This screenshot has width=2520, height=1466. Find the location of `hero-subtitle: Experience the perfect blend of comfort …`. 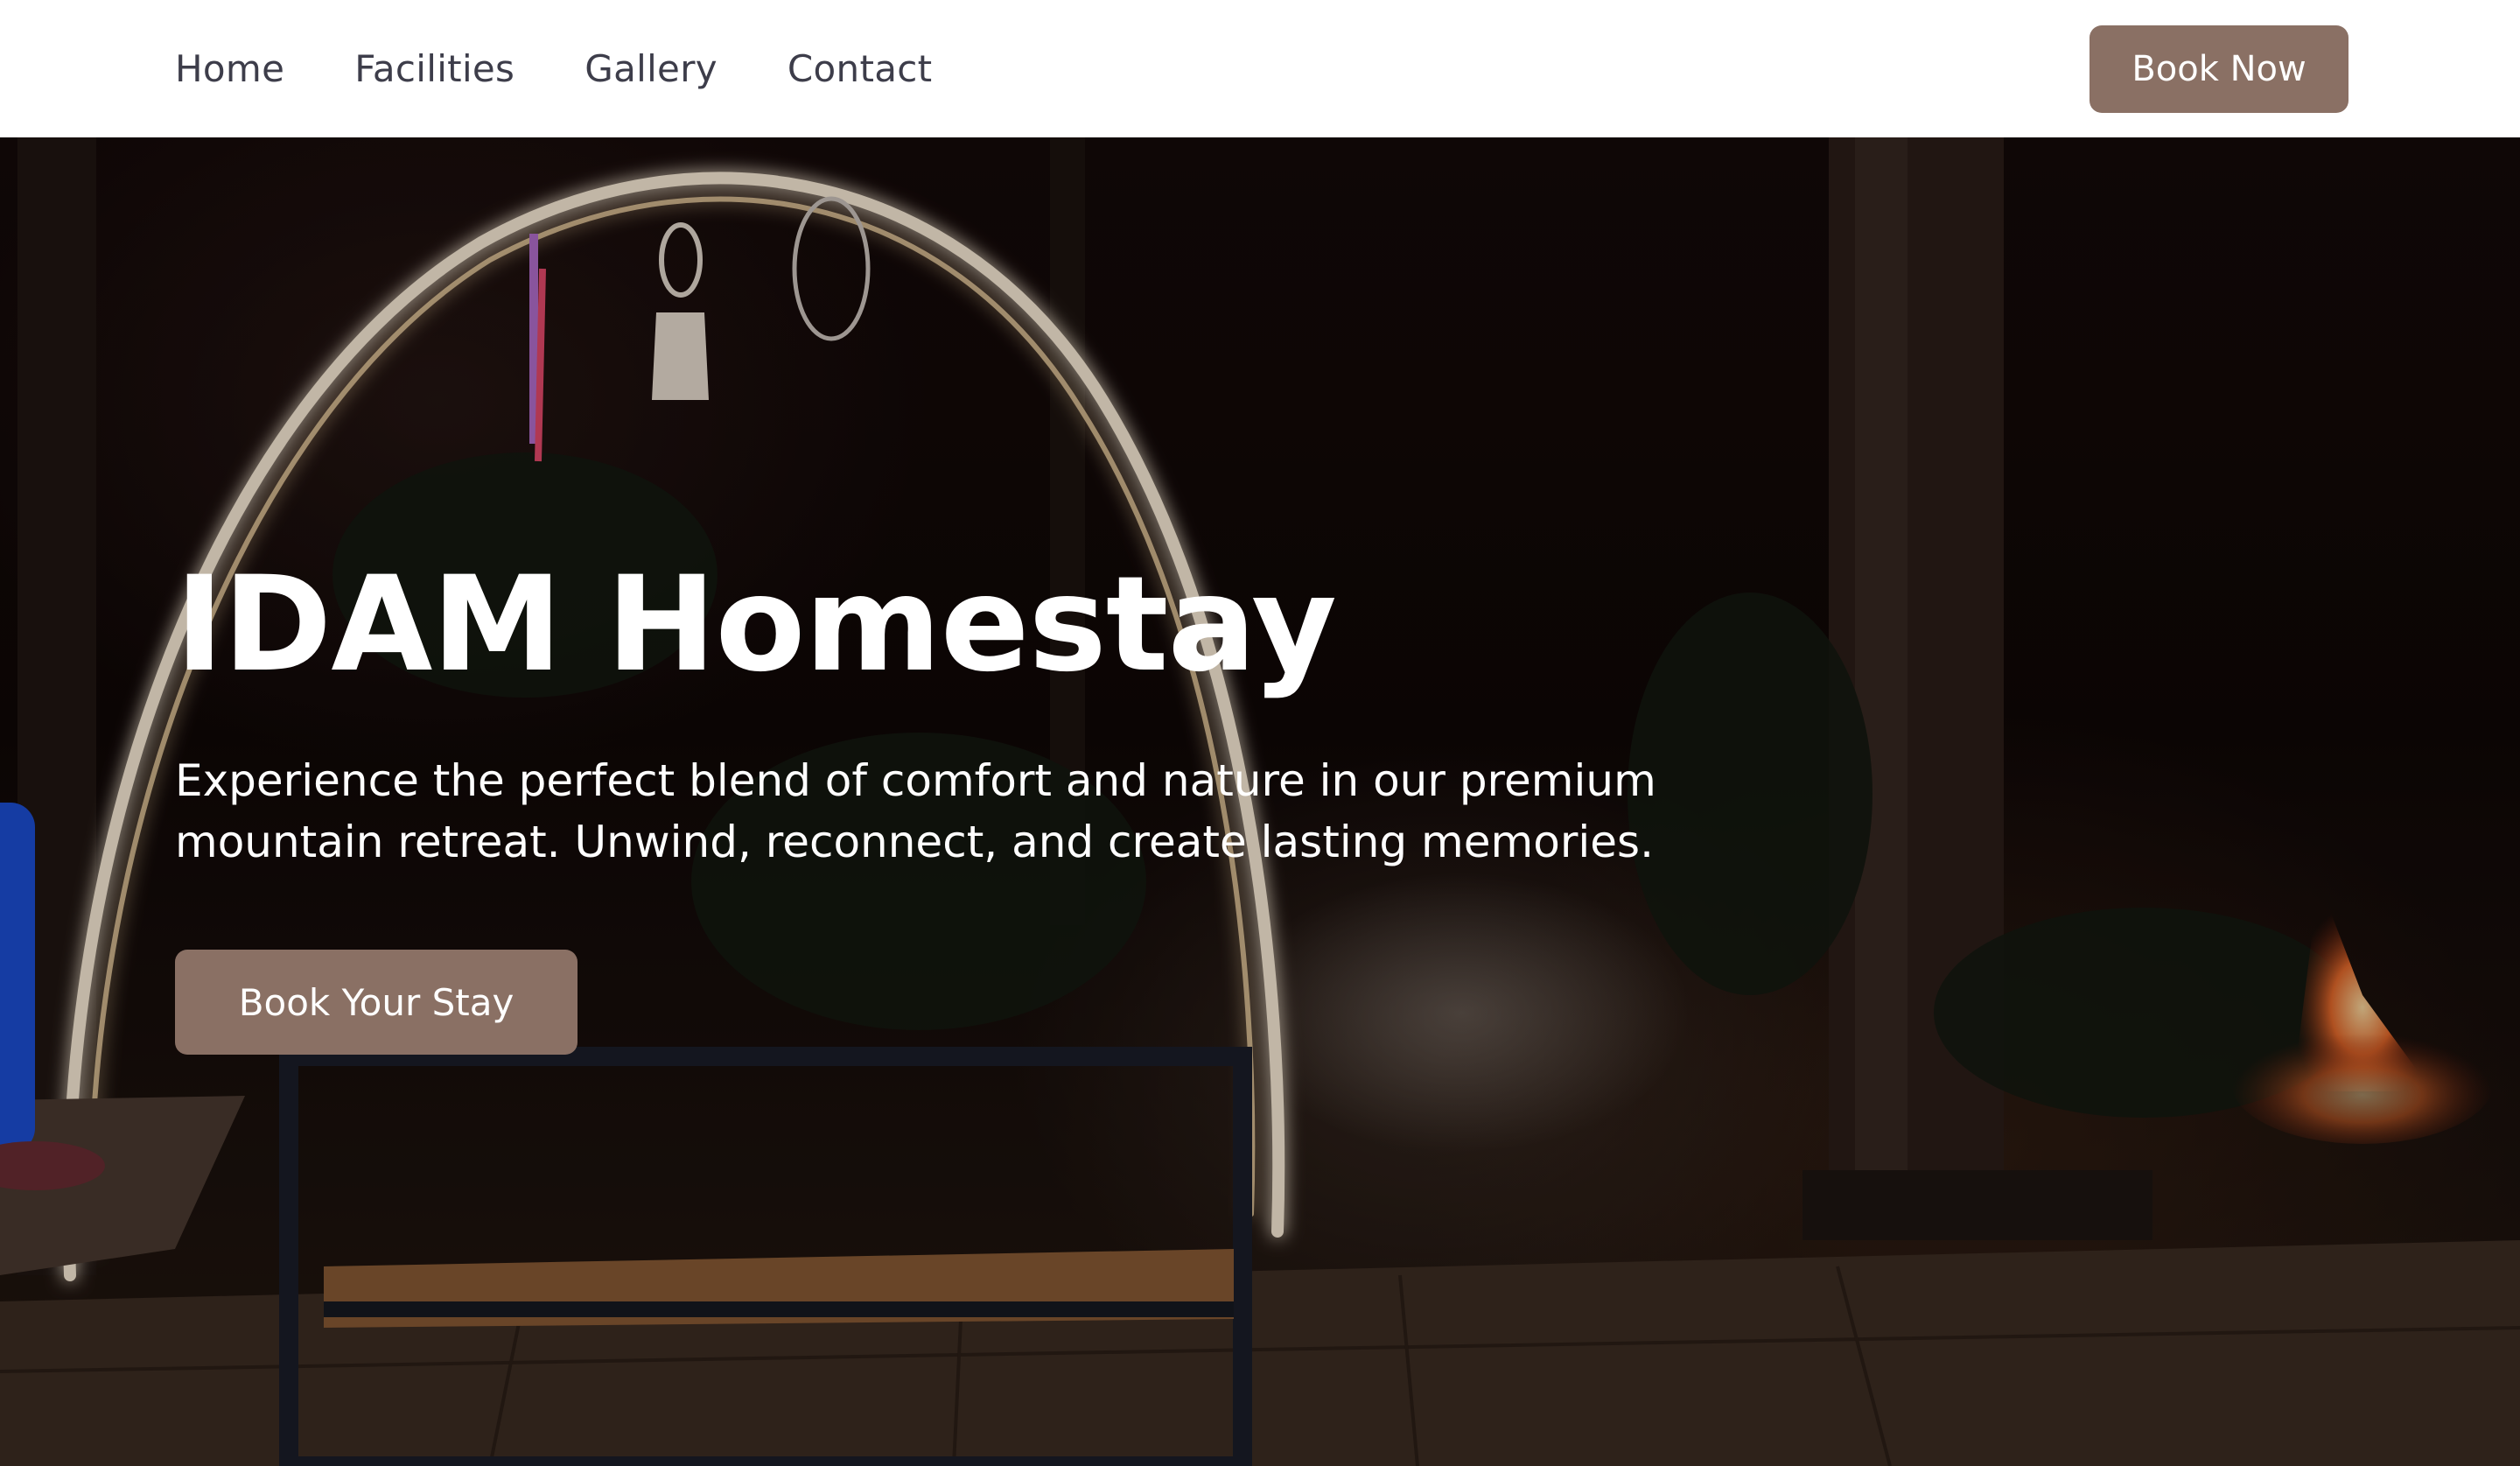

hero-subtitle: Experience the perfect blend of comfort … is located at coordinates (915, 811).